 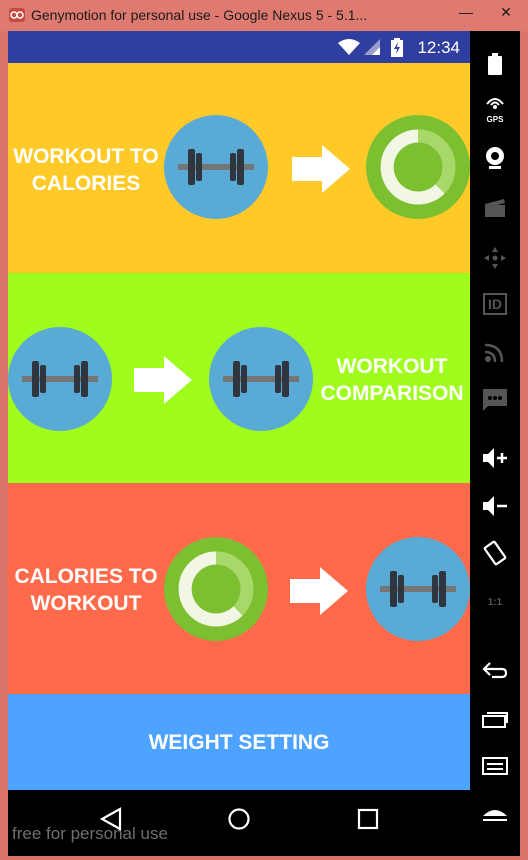 I want to click on battery-icon, so click(x=495, y=64).